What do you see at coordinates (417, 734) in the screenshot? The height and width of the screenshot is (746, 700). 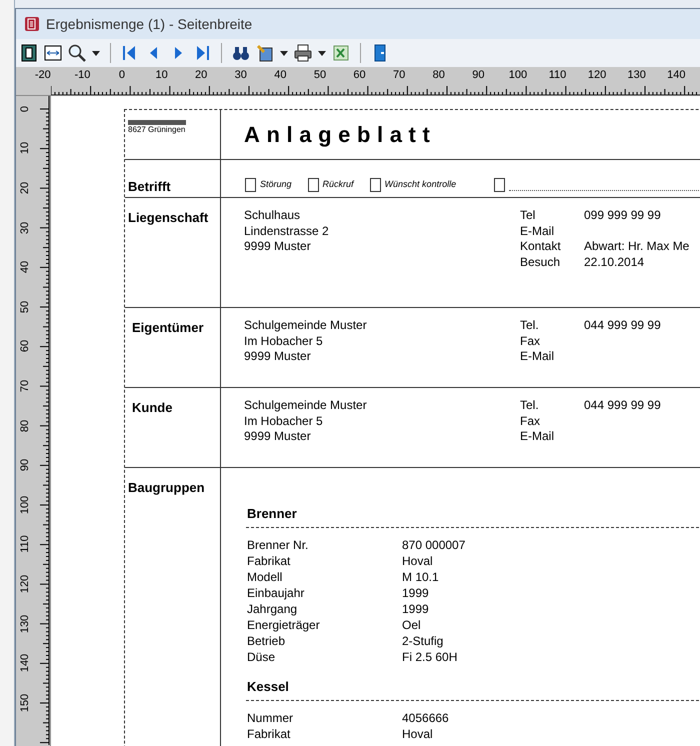 I see `field-value: Hoval` at bounding box center [417, 734].